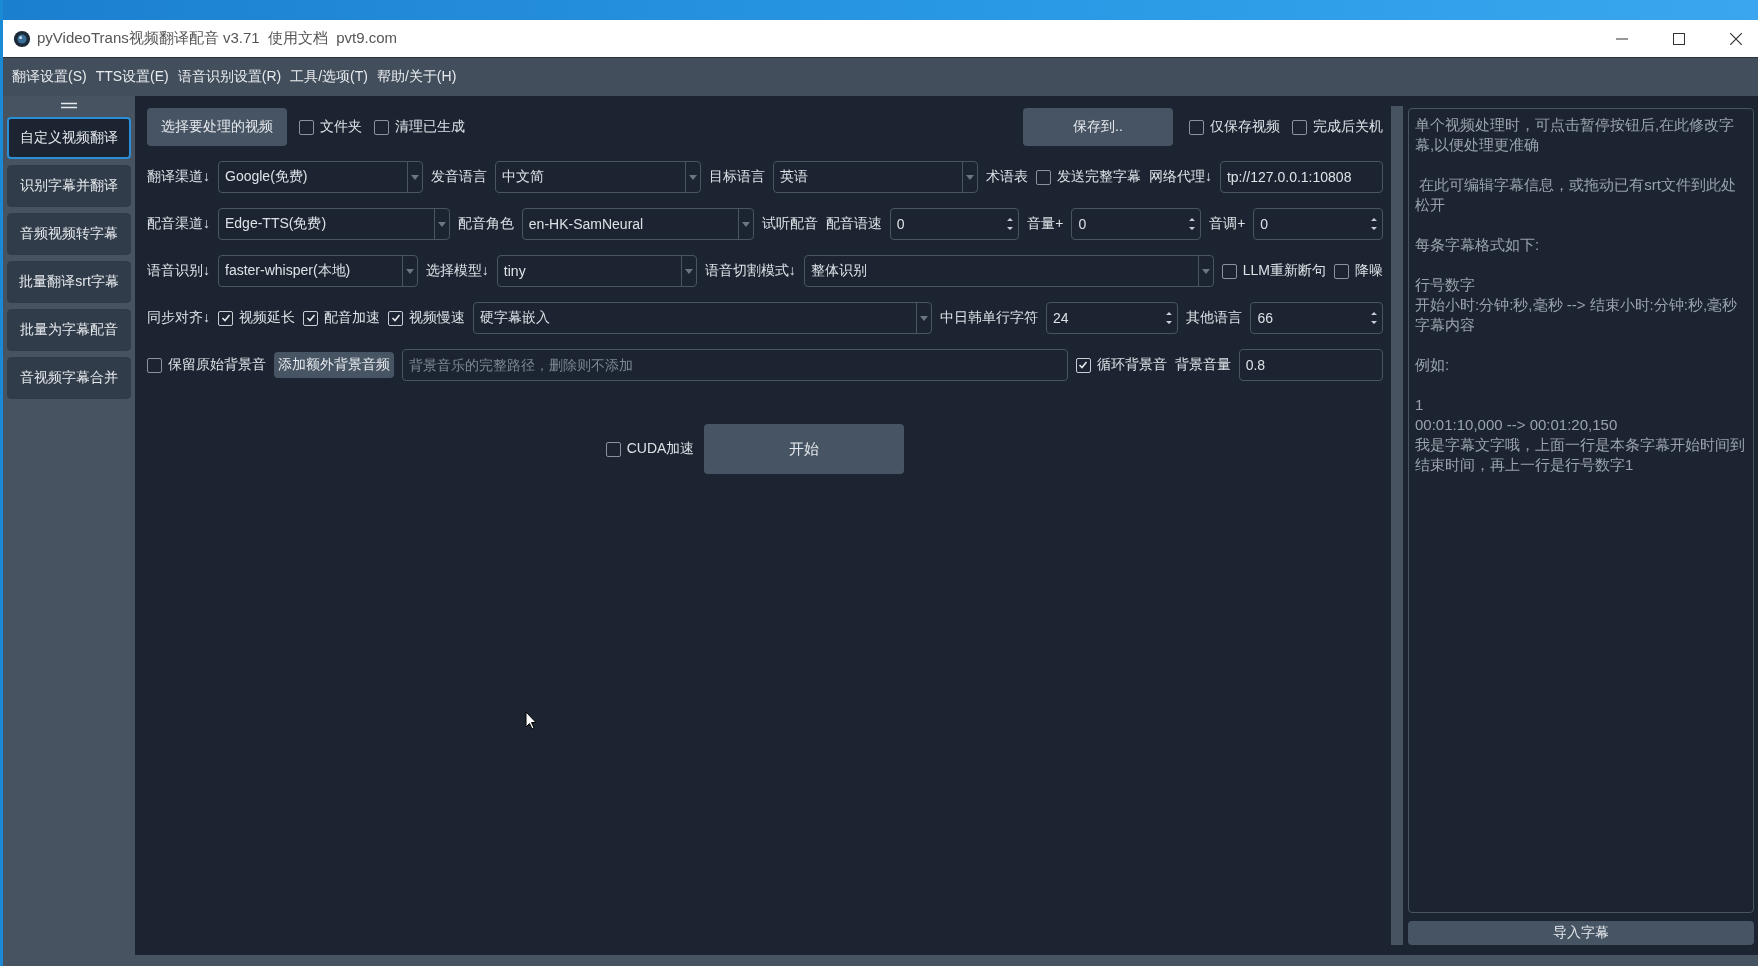  Describe the element at coordinates (437, 318) in the screenshot. I see `checkbox-label: 视频慢速` at that location.